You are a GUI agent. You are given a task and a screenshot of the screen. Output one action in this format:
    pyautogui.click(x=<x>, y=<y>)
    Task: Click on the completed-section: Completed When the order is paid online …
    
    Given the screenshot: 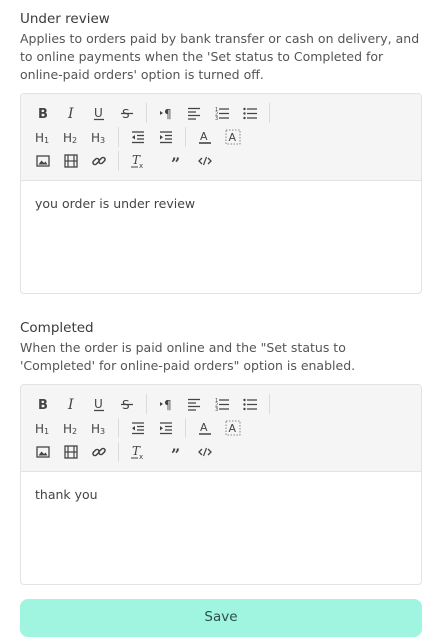 What is the action you would take?
    pyautogui.click(x=221, y=347)
    